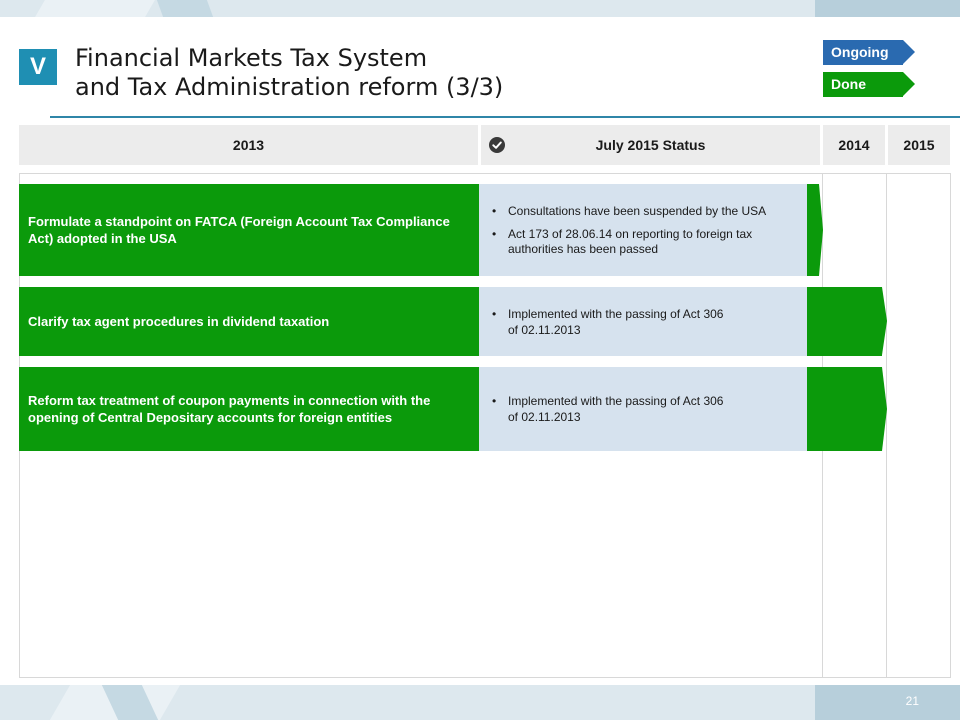 Image resolution: width=960 pixels, height=720 pixels. I want to click on column-header-2015: 2015, so click(919, 145).